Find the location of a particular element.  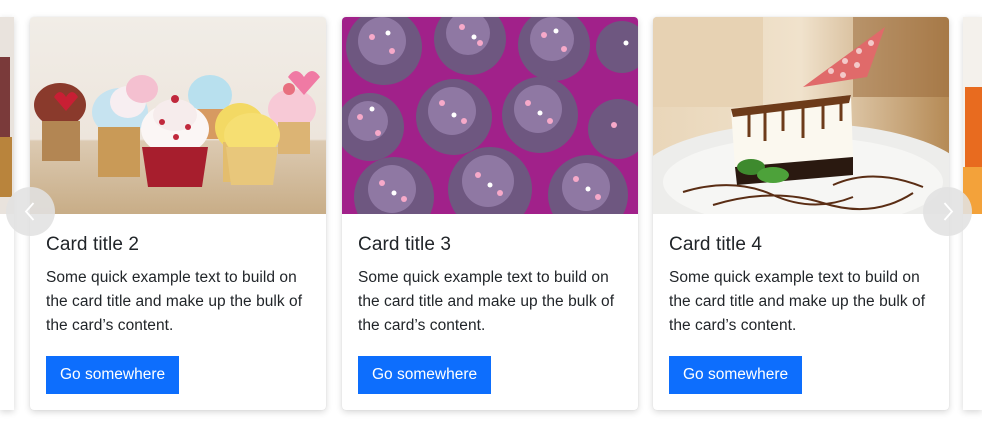

card-title: Card title 4 is located at coordinates (716, 244).